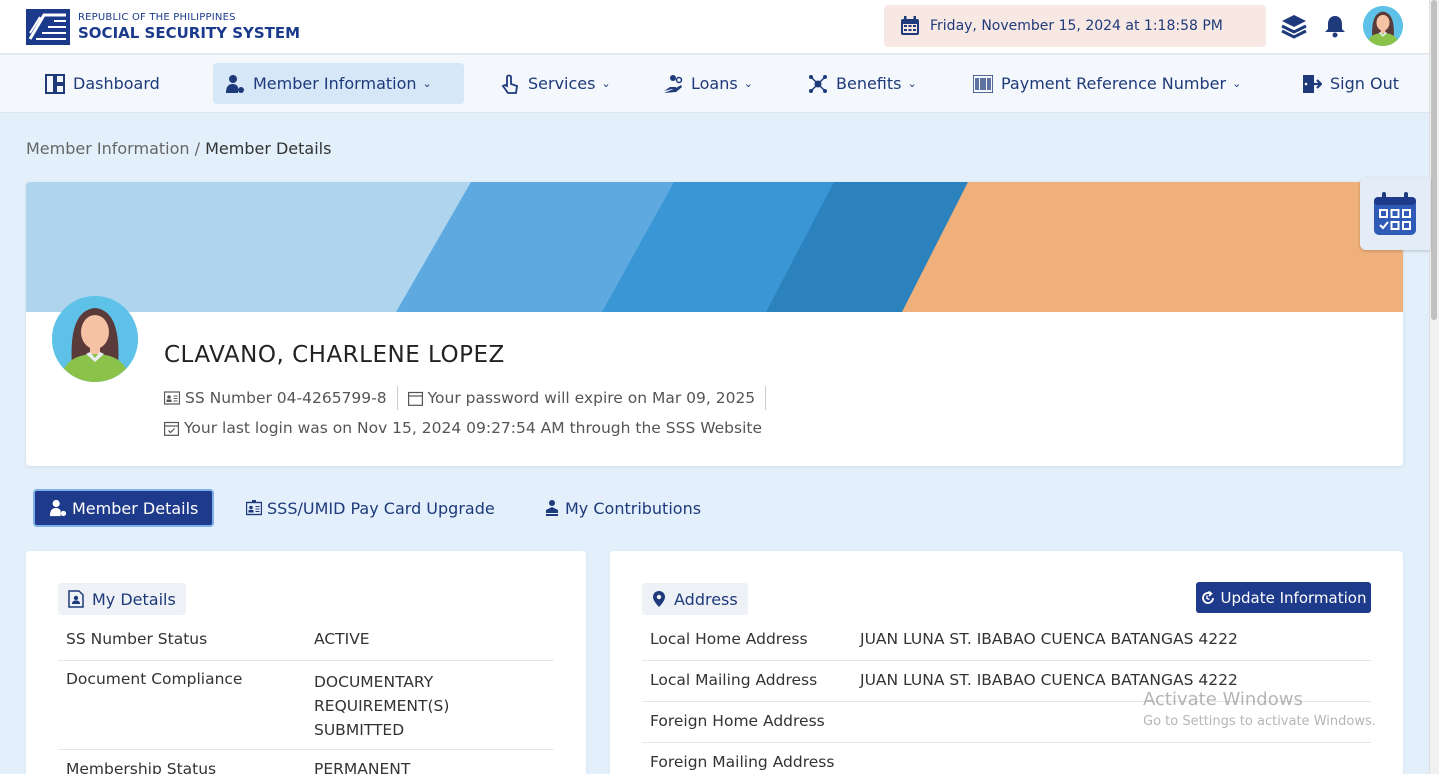 This screenshot has width=1439, height=774. What do you see at coordinates (983, 83) in the screenshot?
I see `barcode-icon` at bounding box center [983, 83].